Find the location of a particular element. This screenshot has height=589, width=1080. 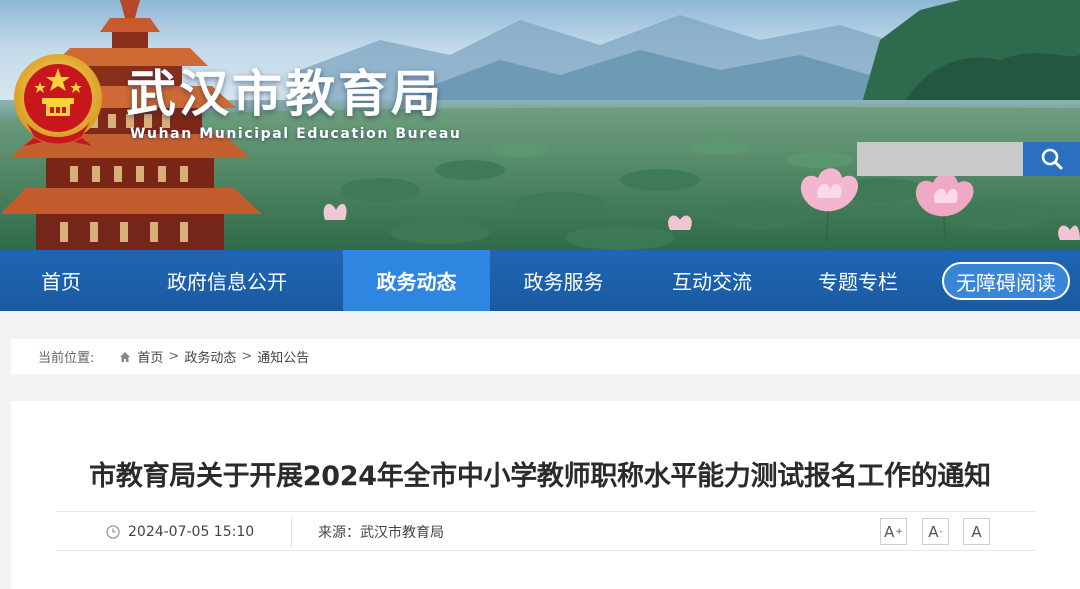

meta-divider-vertical is located at coordinates (291, 532).